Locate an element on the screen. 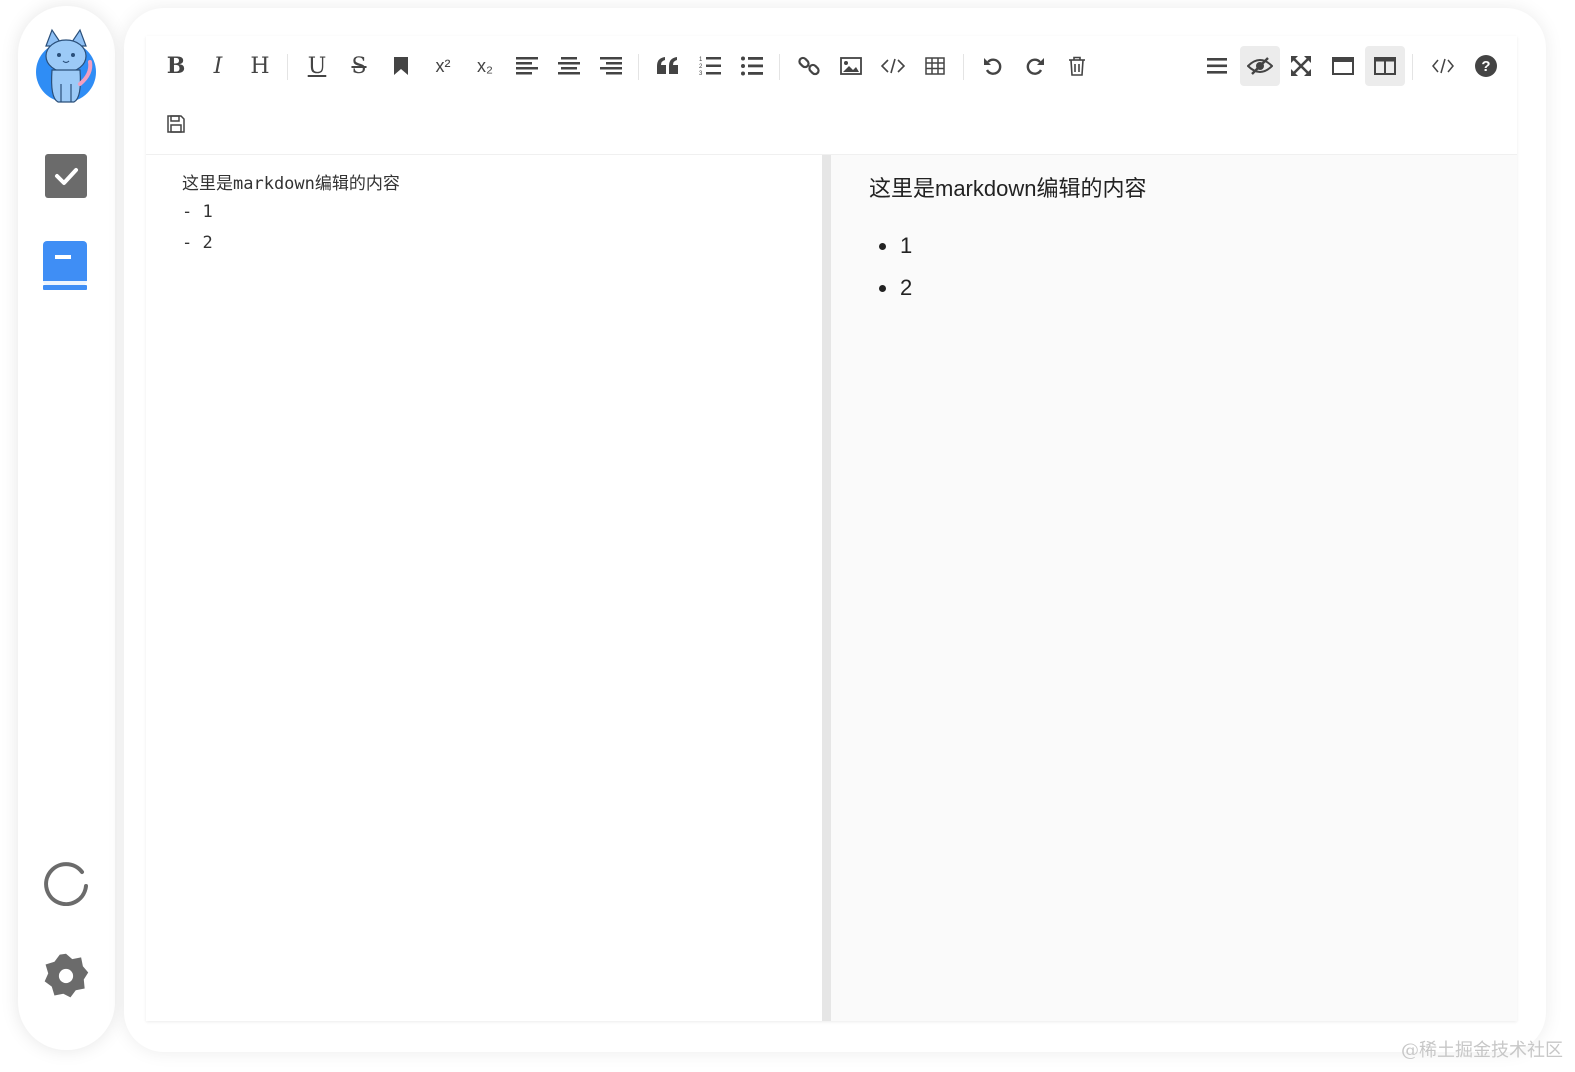 The image size is (1575, 1072). align-right-icon is located at coordinates (611, 66).